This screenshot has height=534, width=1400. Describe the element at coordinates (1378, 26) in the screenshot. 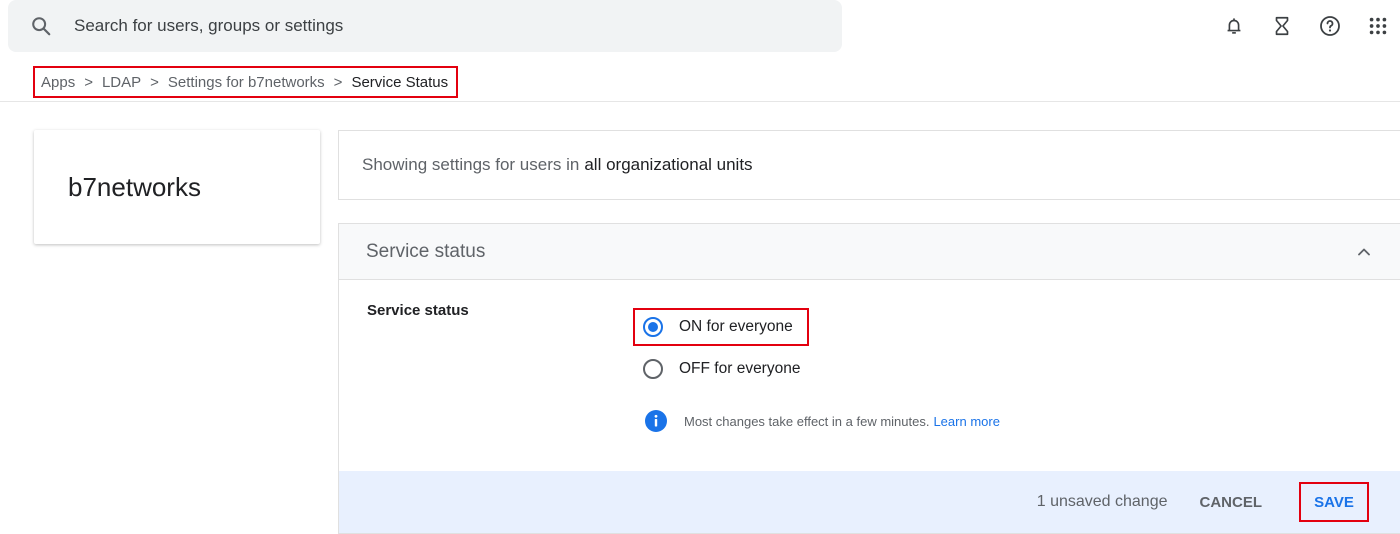

I see `apps-grid-icon` at that location.